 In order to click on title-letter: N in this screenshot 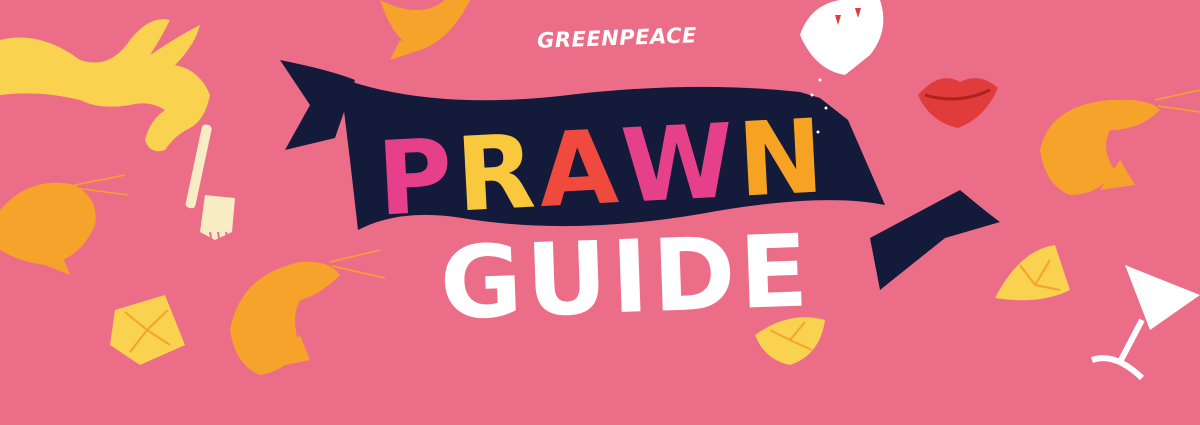, I will do `click(780, 159)`.